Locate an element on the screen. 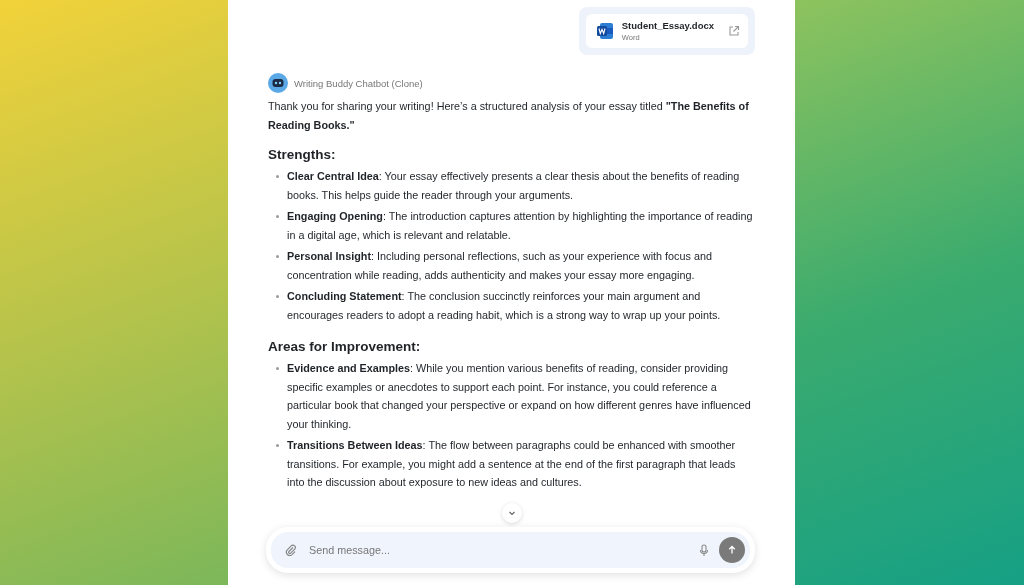 Image resolution: width=1024 pixels, height=585 pixels. list-item-text: Transitions Between Ideas: The flow between paragraphs could be enhanced with smoother transitions. For example, you might add a sentence at the end of the first paragraph that leads into the discussion about exposure to new ideas and cultures. is located at coordinates (512, 464).